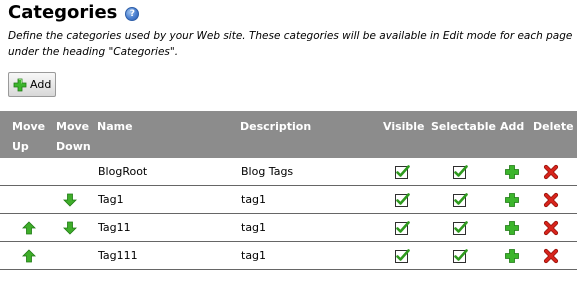 The height and width of the screenshot is (299, 577). Describe the element at coordinates (463, 126) in the screenshot. I see `header-selectable: Selectable` at that location.